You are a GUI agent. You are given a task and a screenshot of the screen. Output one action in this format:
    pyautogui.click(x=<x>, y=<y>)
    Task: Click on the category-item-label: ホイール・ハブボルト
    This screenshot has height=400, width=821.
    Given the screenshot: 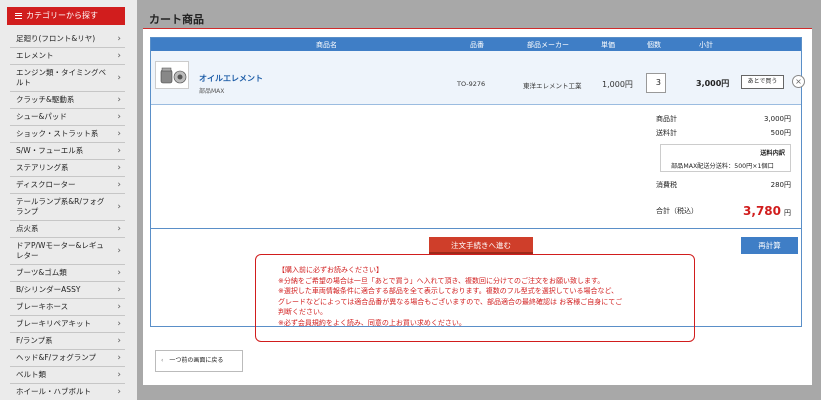 What is the action you would take?
    pyautogui.click(x=53, y=391)
    